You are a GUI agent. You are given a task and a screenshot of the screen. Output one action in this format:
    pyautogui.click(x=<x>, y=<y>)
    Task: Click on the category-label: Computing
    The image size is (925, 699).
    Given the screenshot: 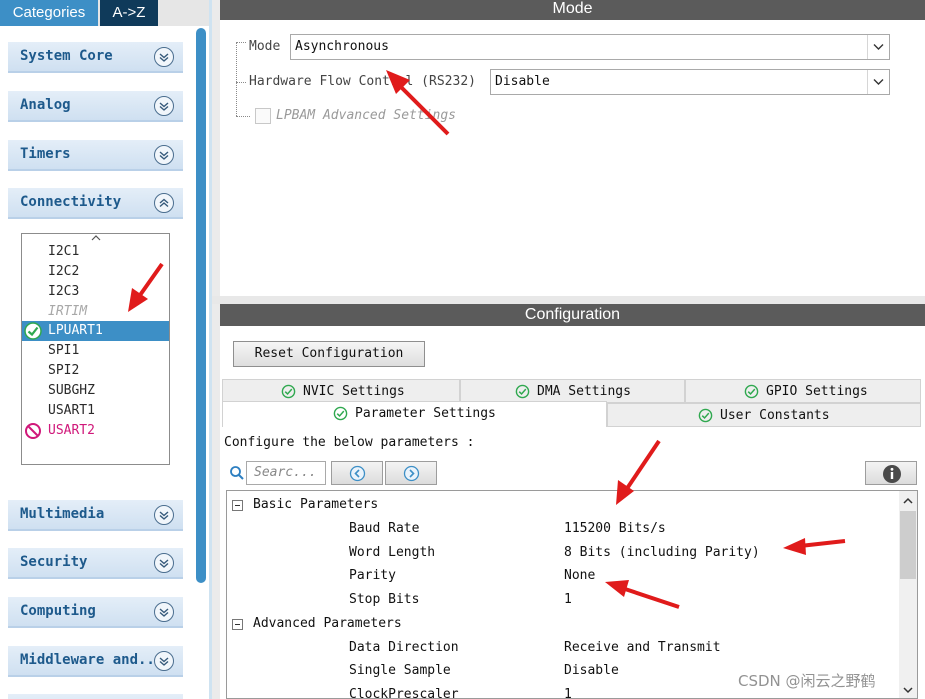 What is the action you would take?
    pyautogui.click(x=58, y=611)
    